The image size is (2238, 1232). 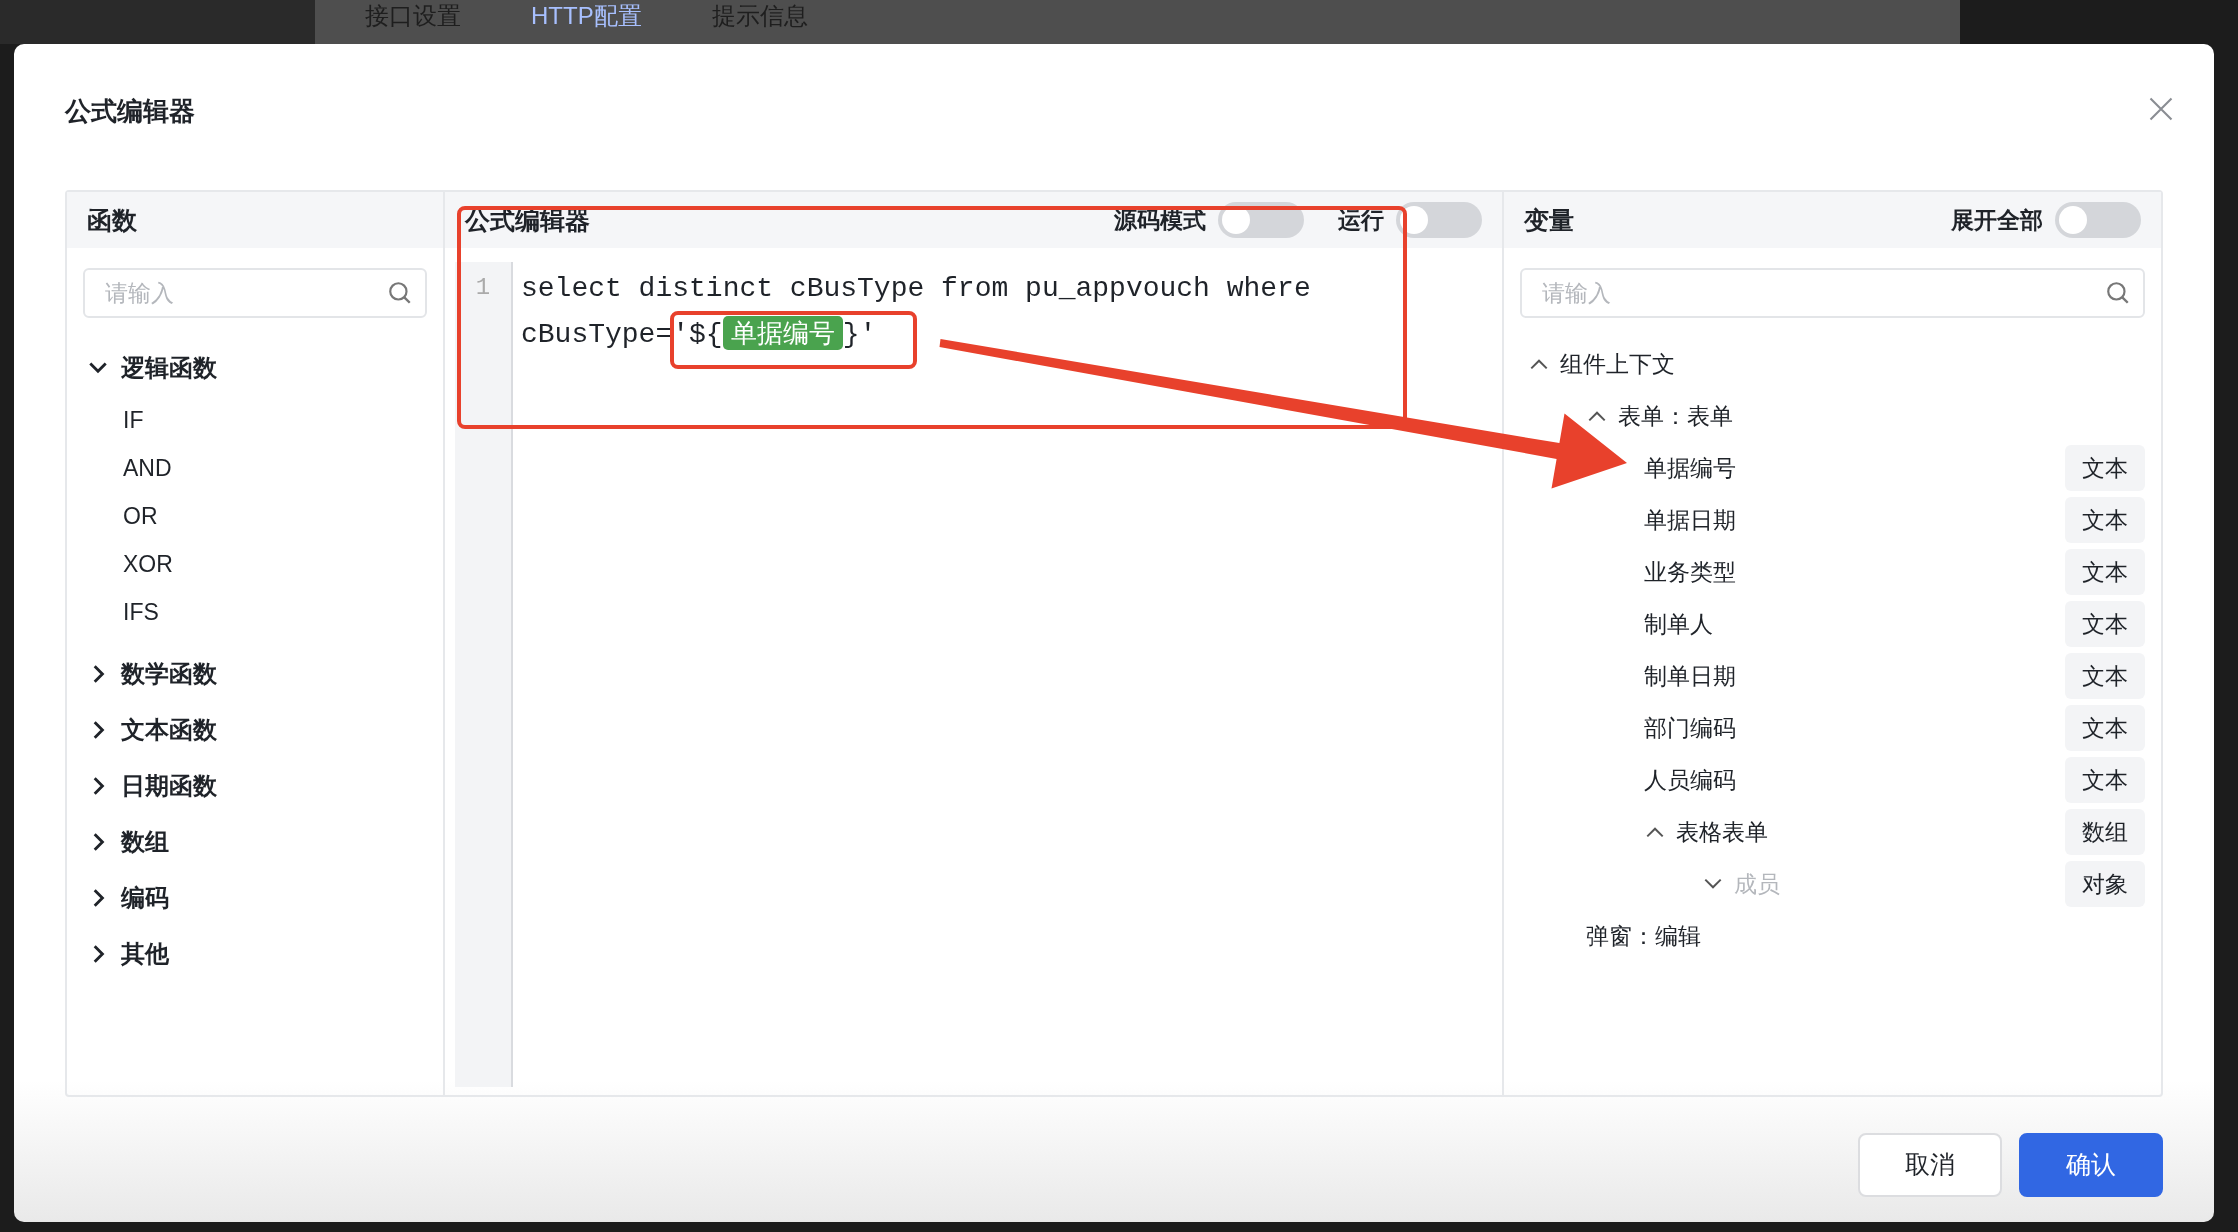 What do you see at coordinates (1690, 572) in the screenshot?
I see `variable-item: 业务类型` at bounding box center [1690, 572].